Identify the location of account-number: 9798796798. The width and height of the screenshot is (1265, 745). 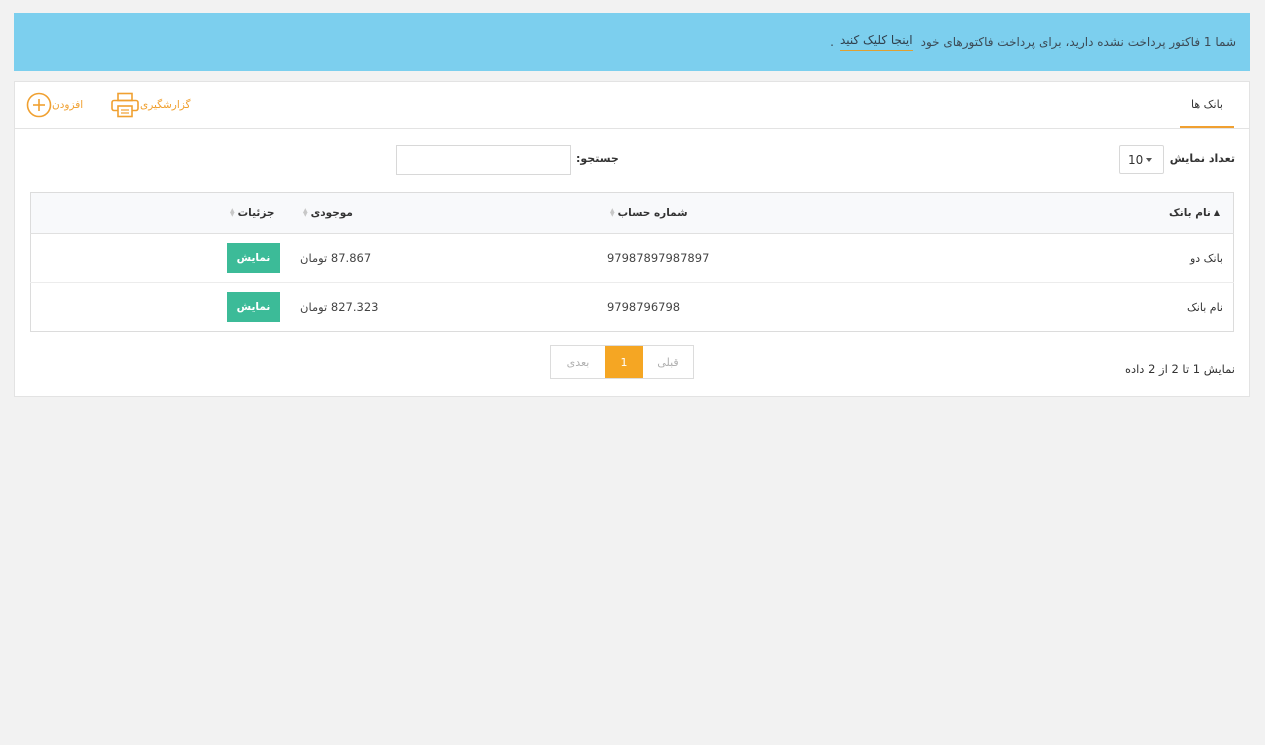
(643, 307).